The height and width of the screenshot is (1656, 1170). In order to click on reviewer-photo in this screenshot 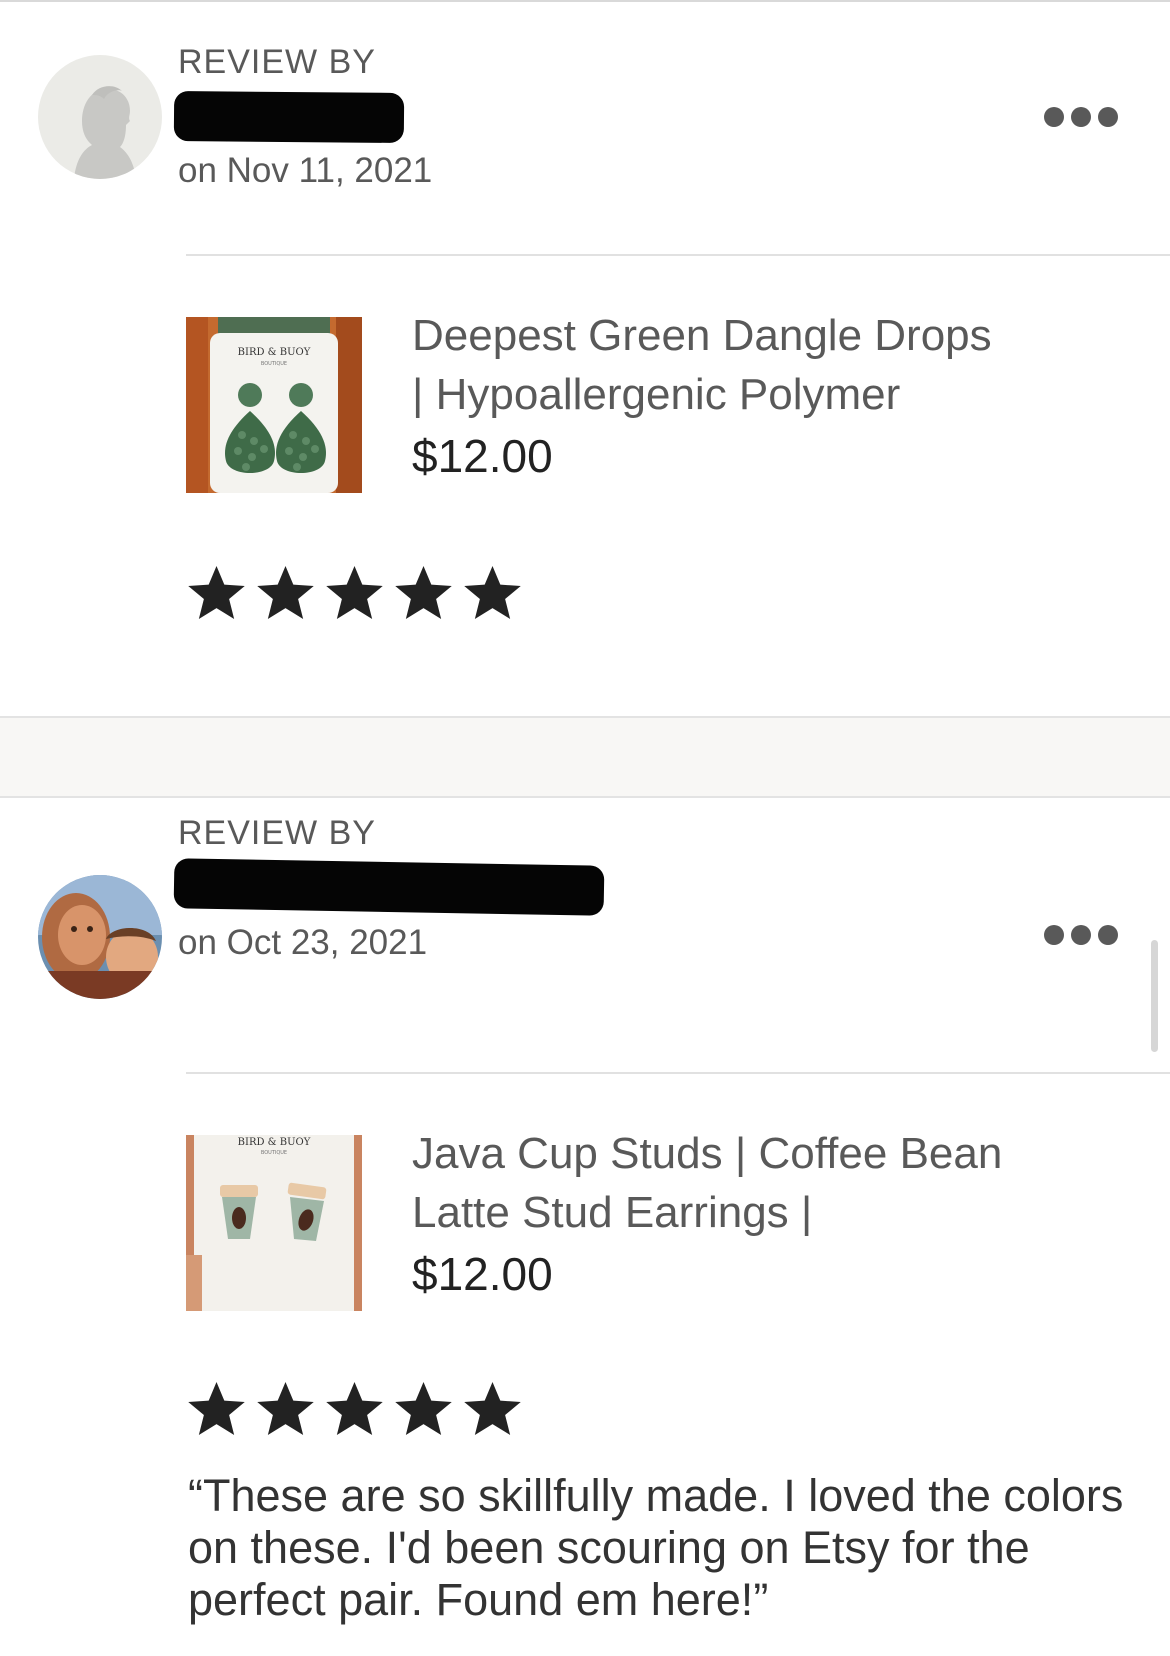, I will do `click(100, 937)`.